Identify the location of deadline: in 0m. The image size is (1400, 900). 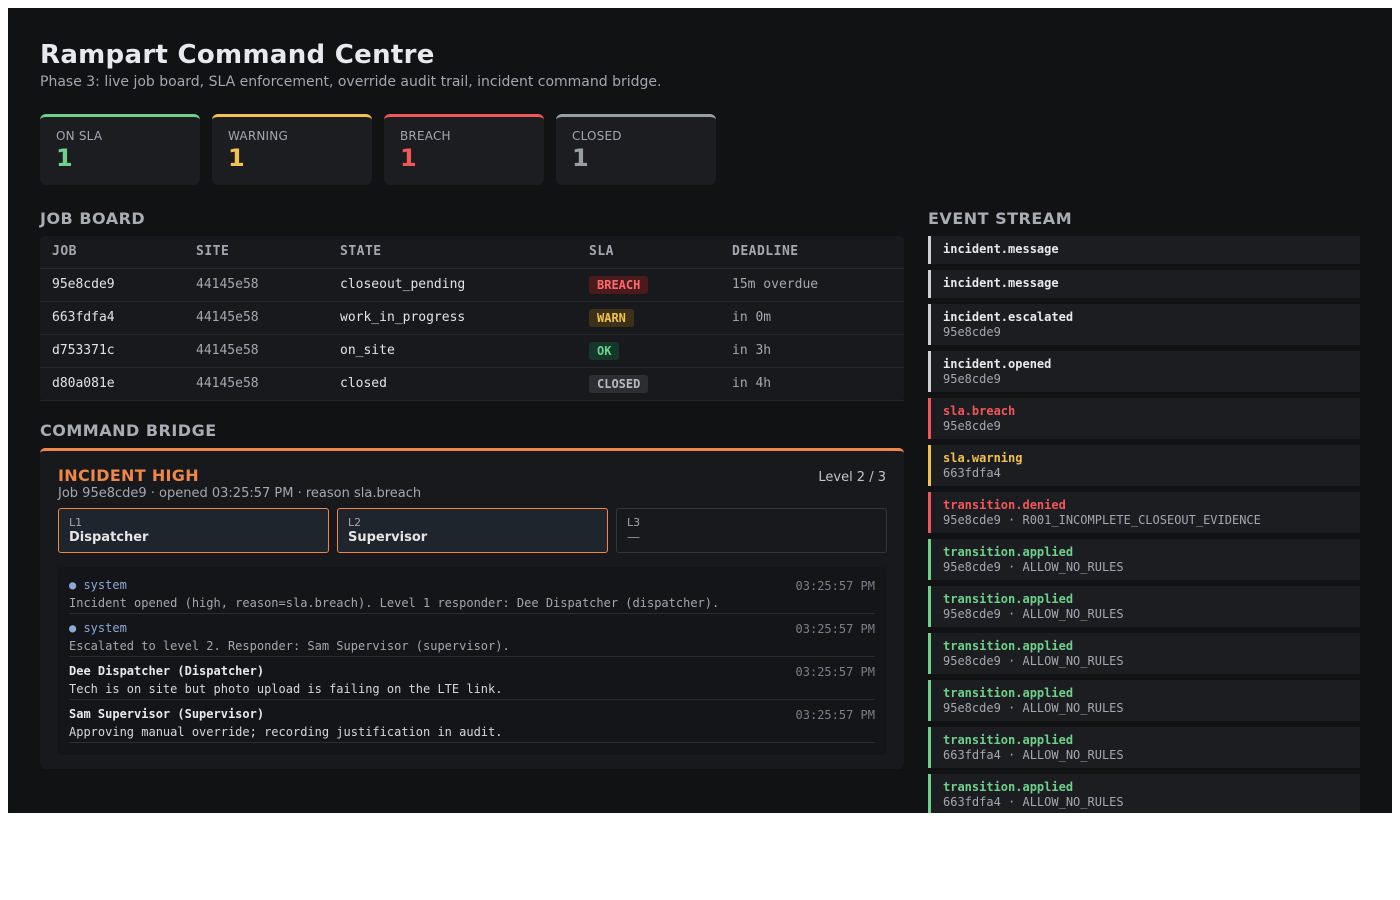
(812, 318).